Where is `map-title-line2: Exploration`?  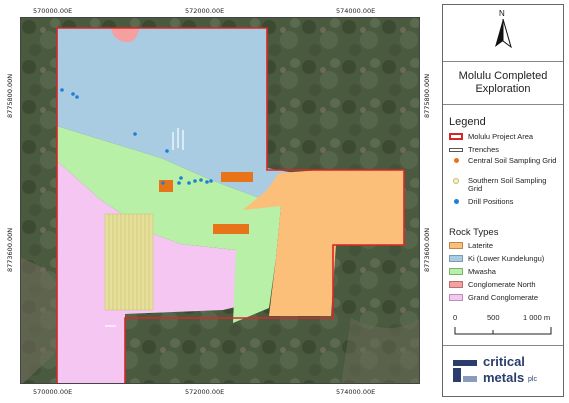
map-title-line2: Exploration is located at coordinates (503, 89).